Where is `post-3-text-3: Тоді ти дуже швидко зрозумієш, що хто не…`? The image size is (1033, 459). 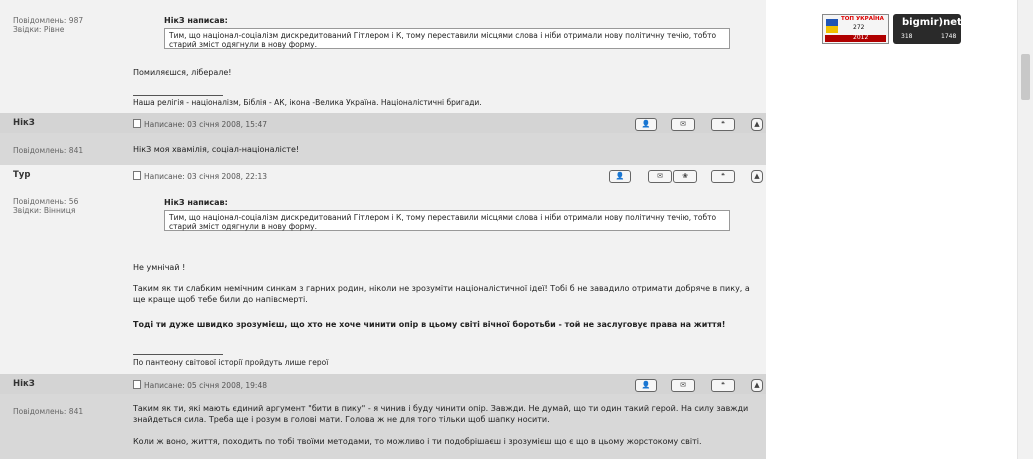 post-3-text-3: Тоді ти дуже швидко зрозумієш, що хто не… is located at coordinates (429, 324).